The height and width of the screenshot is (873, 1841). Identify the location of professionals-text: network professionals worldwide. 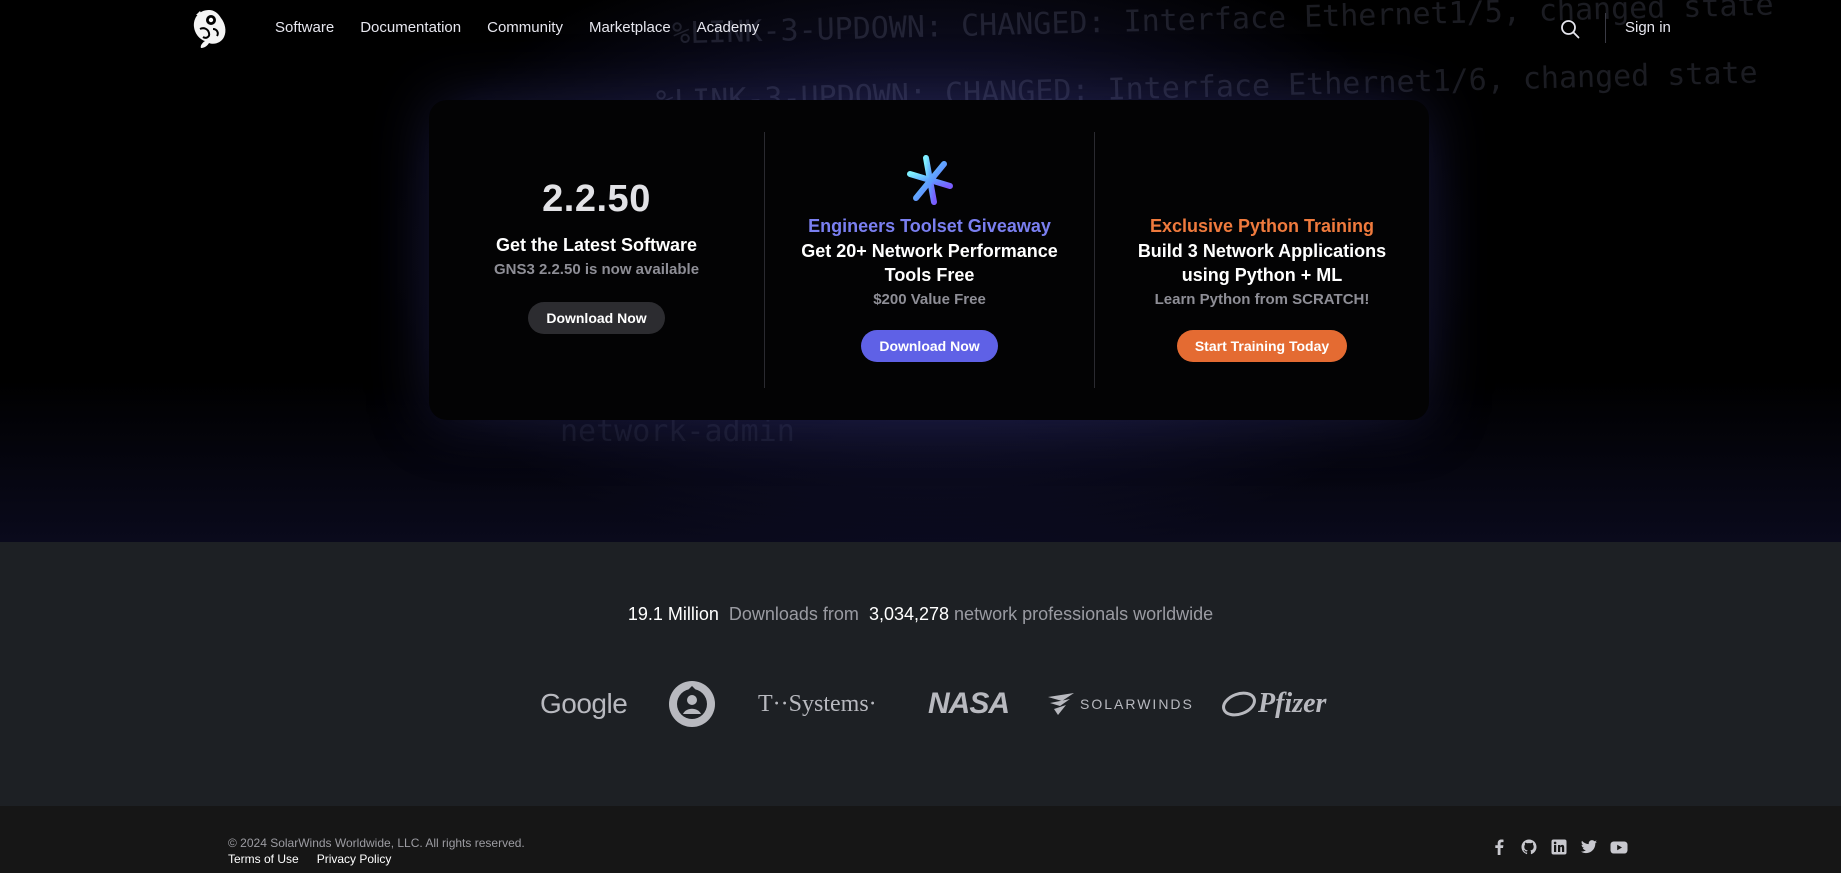
(1084, 614).